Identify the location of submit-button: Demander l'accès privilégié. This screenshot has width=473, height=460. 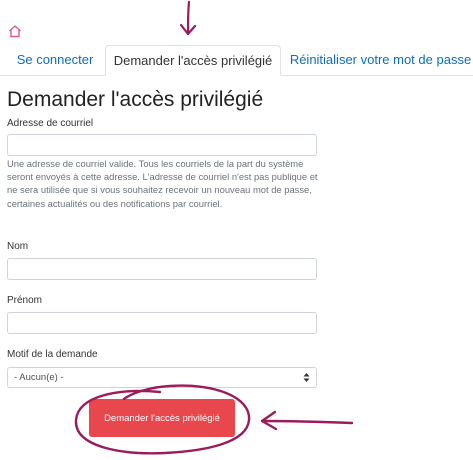
(162, 418).